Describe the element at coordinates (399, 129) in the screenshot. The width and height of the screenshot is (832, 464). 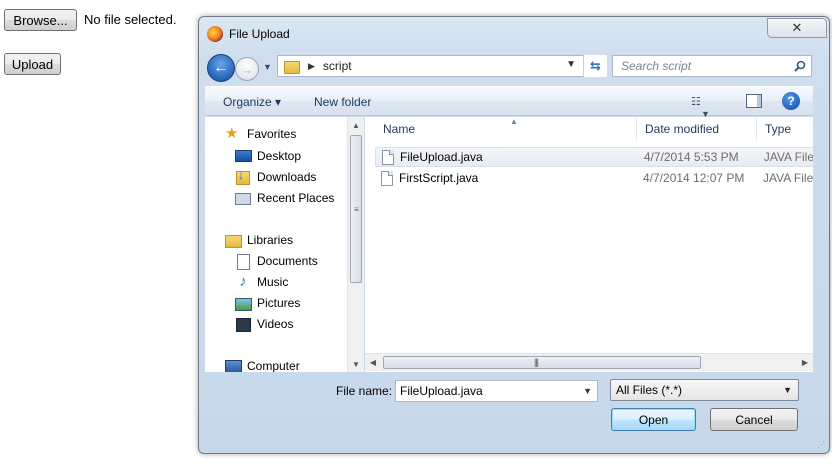
I see `column-header-label: Name` at that location.